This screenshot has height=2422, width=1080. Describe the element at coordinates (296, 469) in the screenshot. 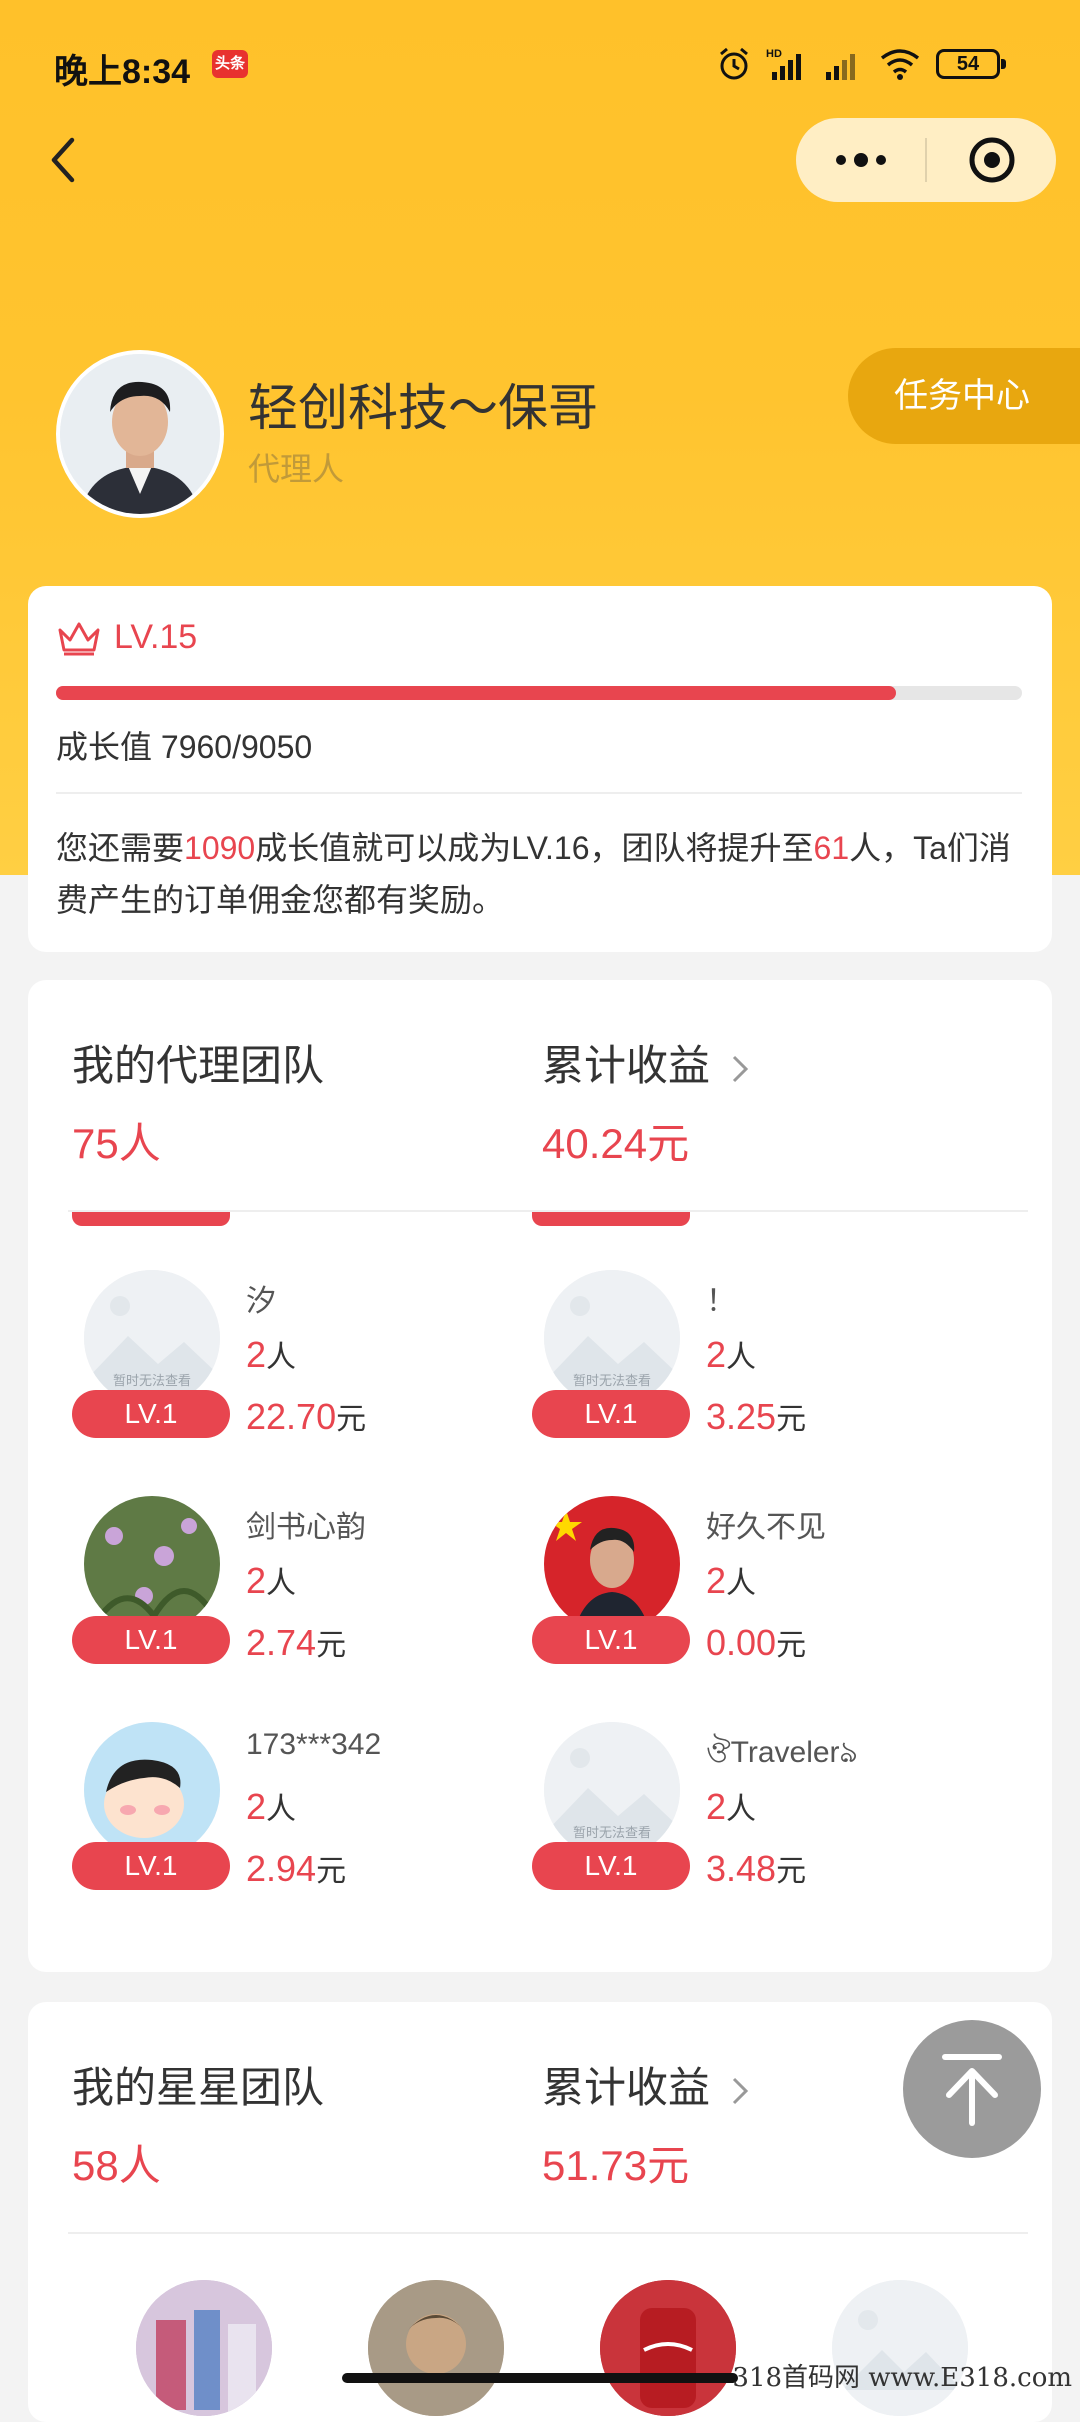

I see `user-role: 代理人` at that location.